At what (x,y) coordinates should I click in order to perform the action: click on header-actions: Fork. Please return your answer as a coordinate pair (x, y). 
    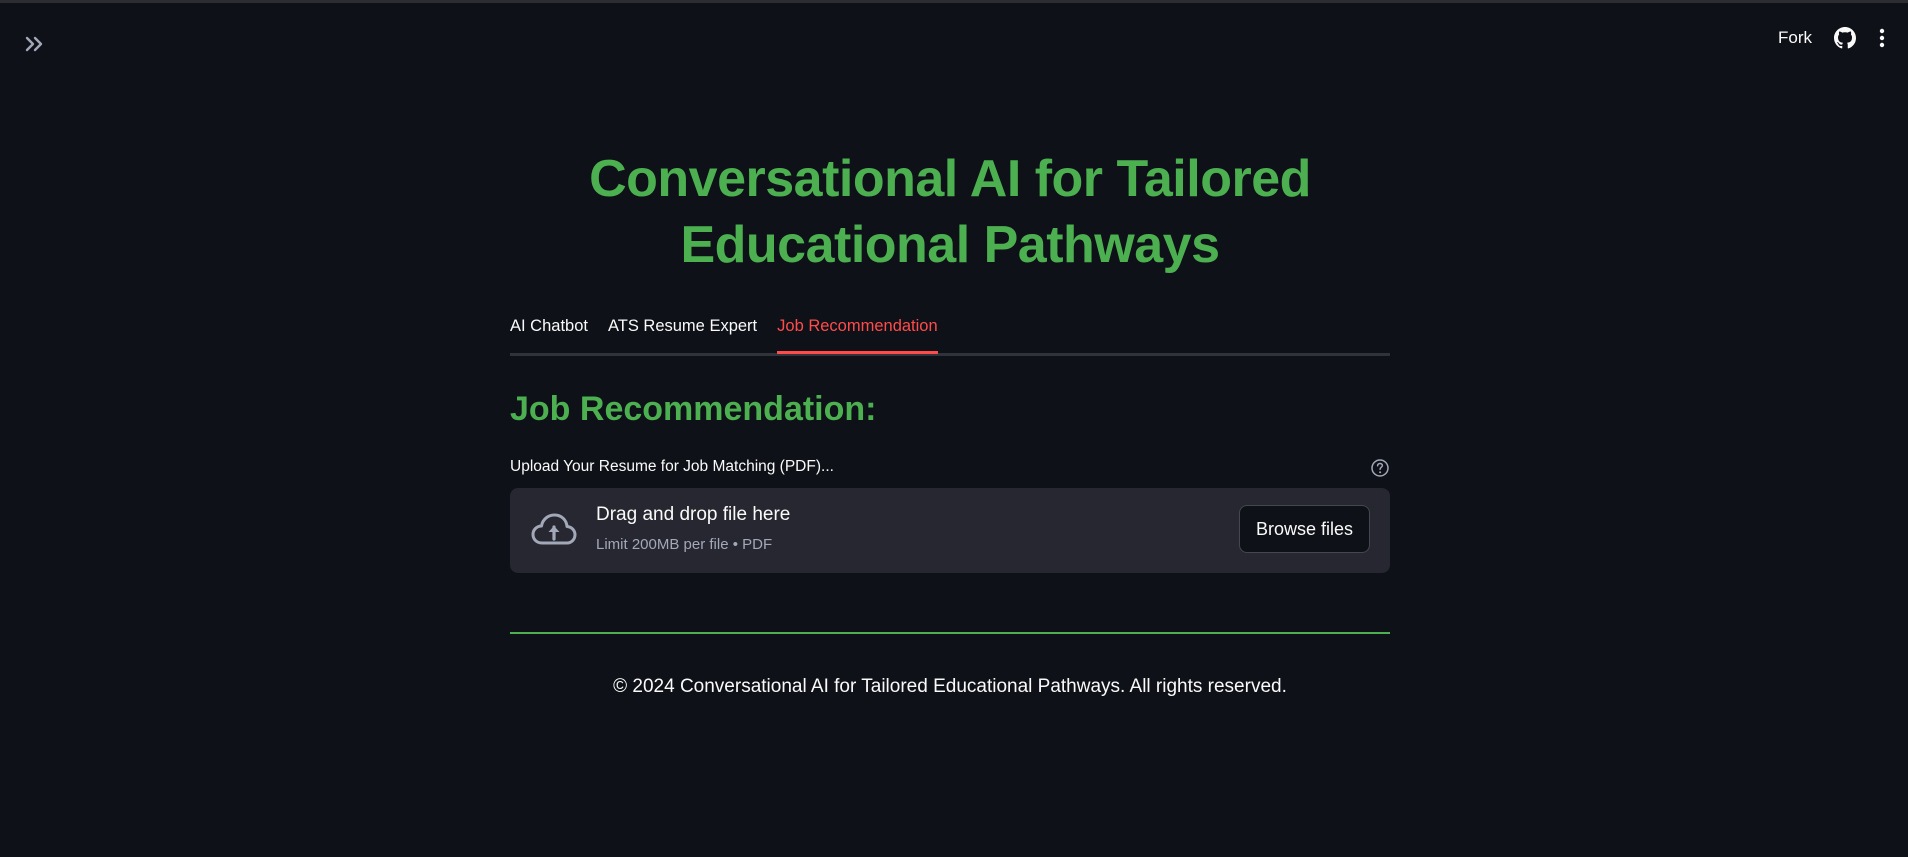
    Looking at the image, I should click on (1832, 38).